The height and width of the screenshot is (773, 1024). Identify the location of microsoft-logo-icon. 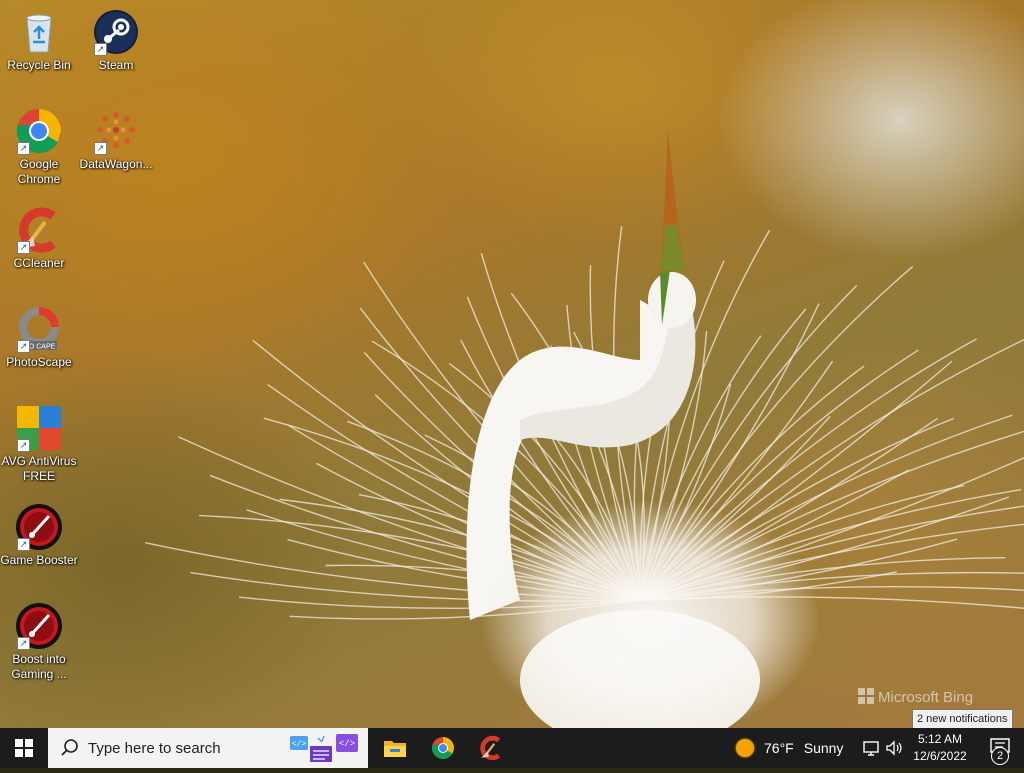
(866, 696).